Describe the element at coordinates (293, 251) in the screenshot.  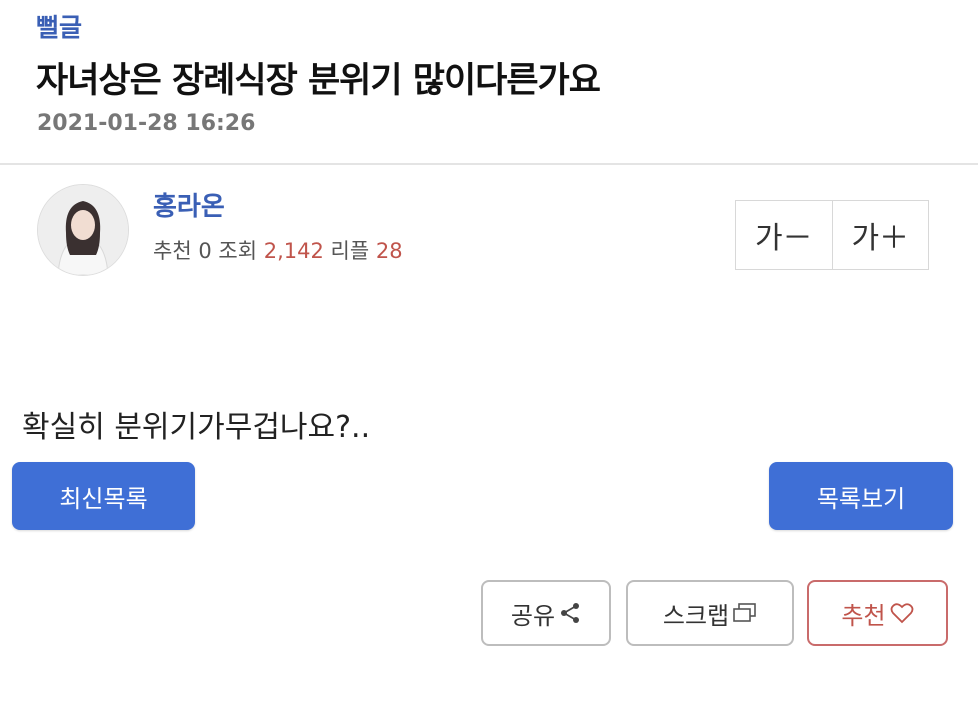
I see `views-count: 2,142` at that location.